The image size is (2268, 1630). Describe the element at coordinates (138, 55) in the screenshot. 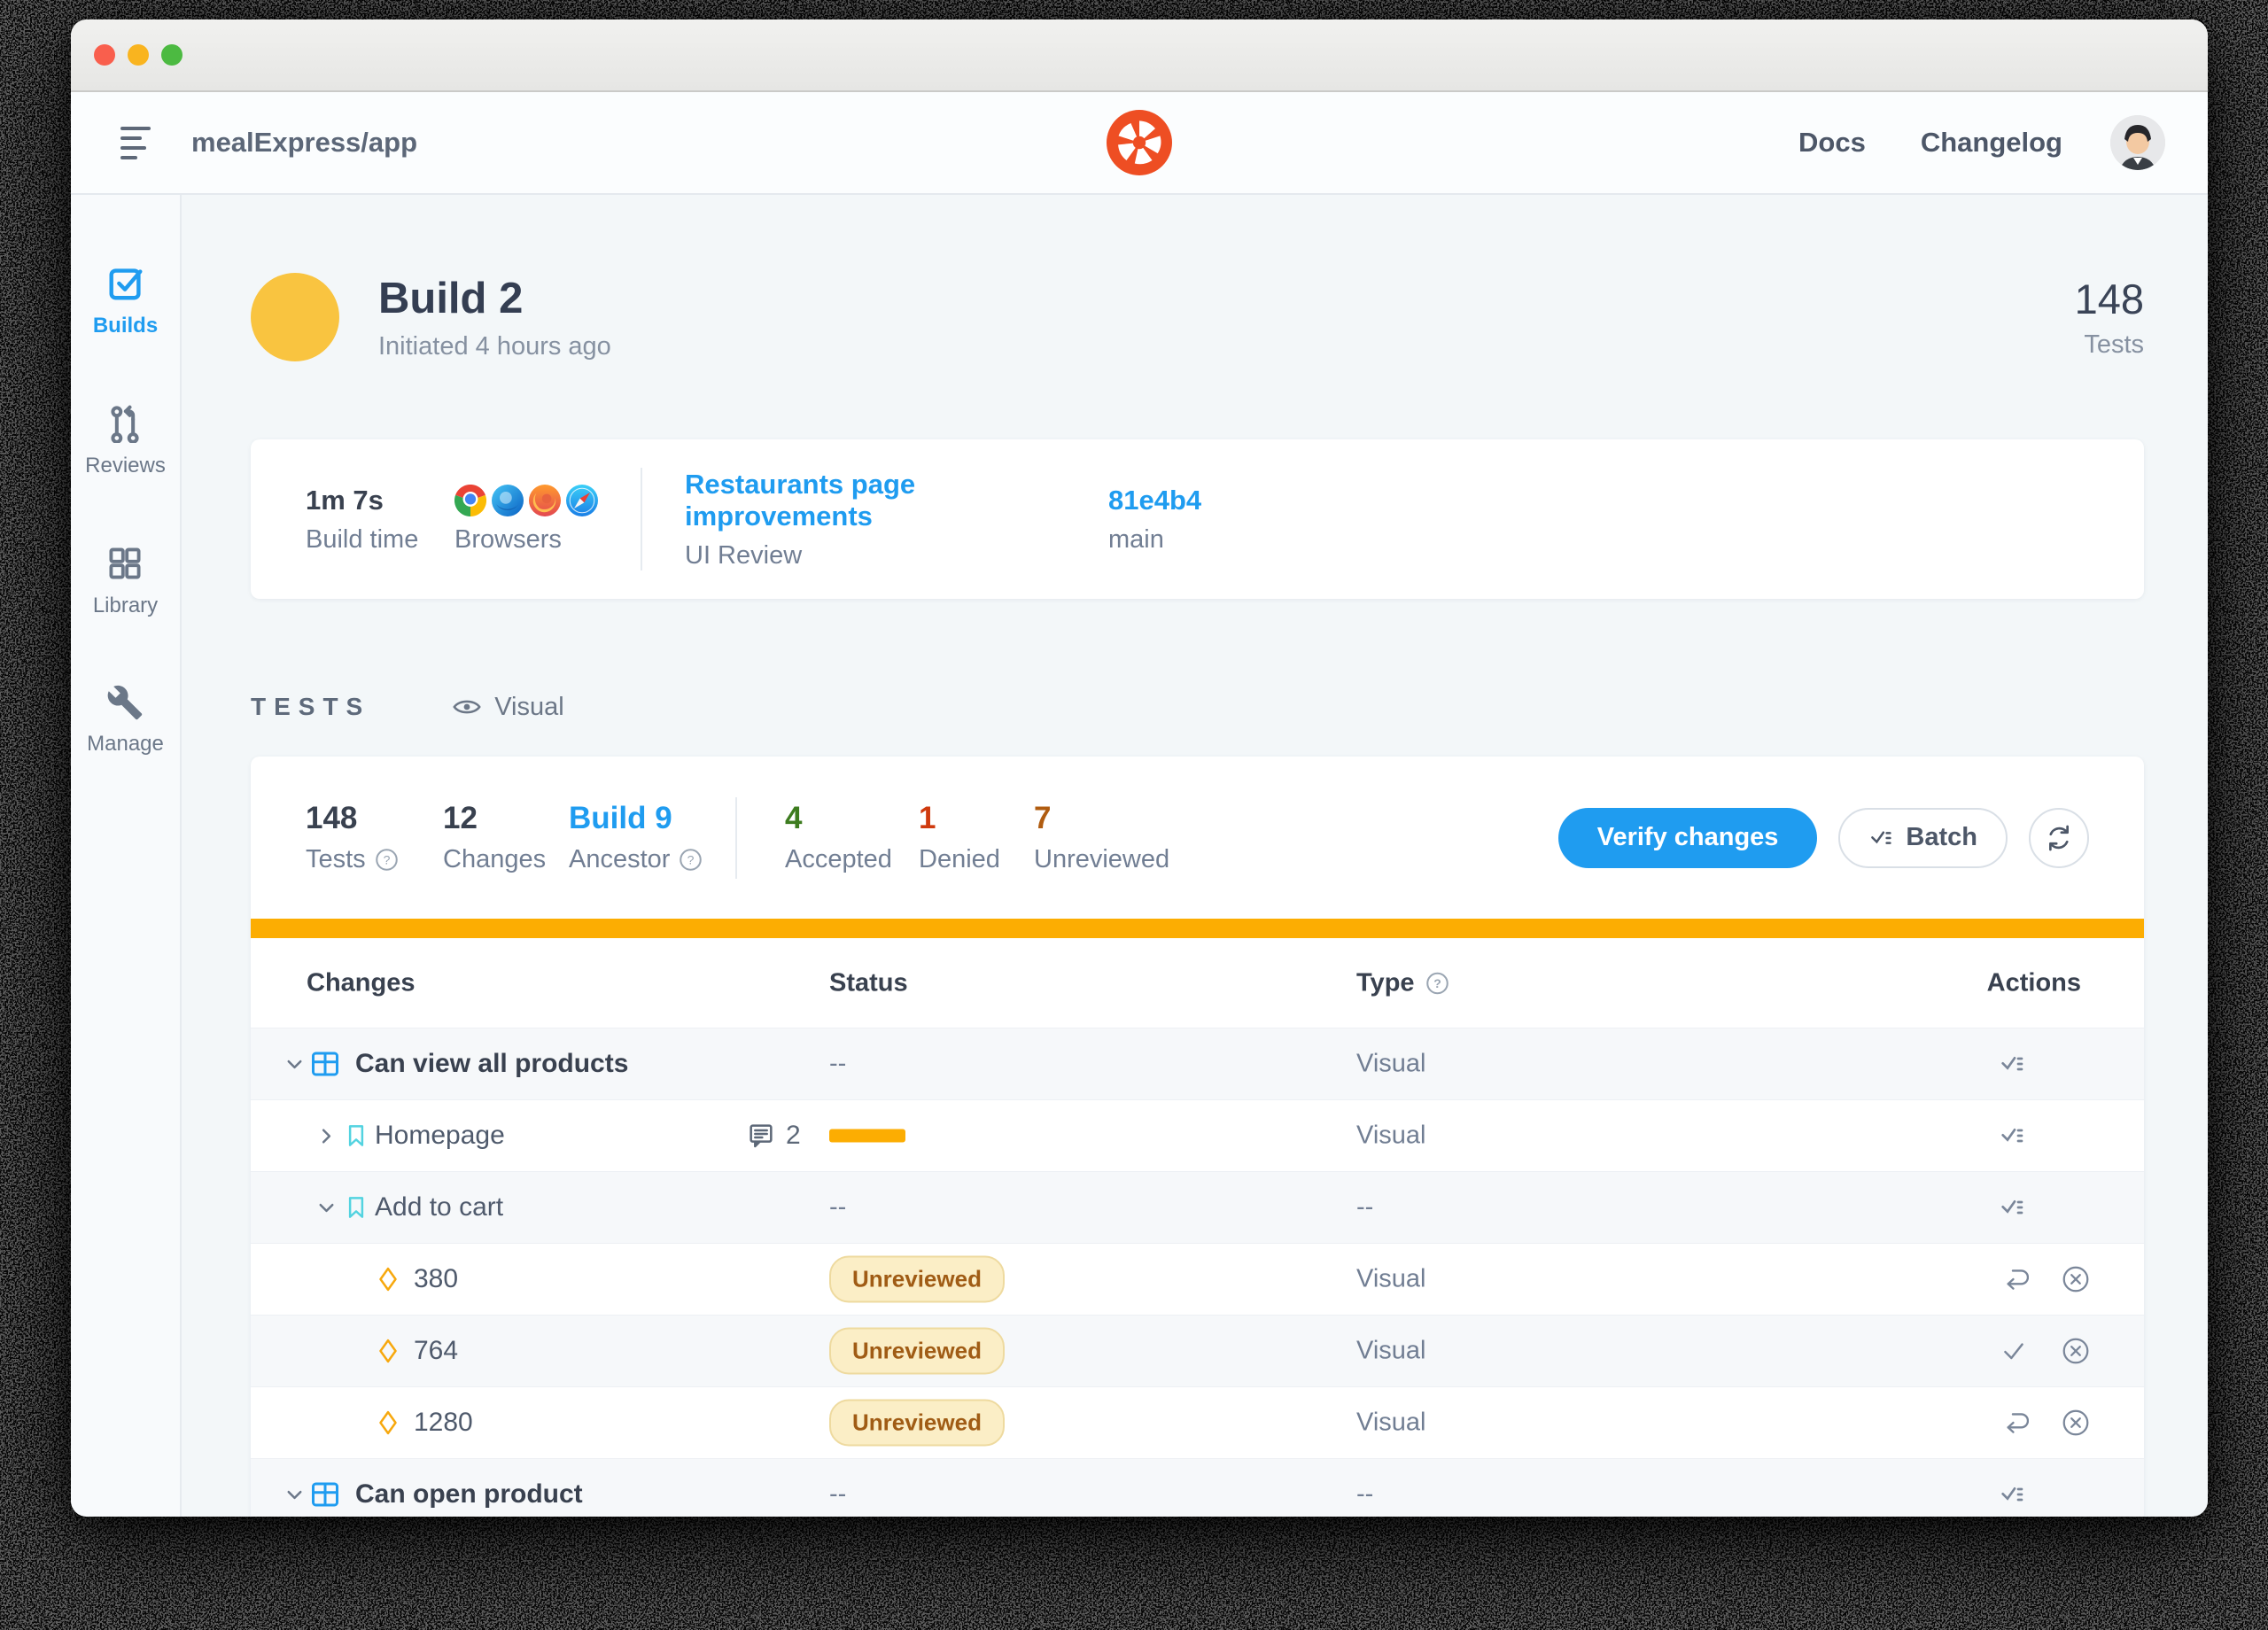

I see `minimize-window-button` at that location.